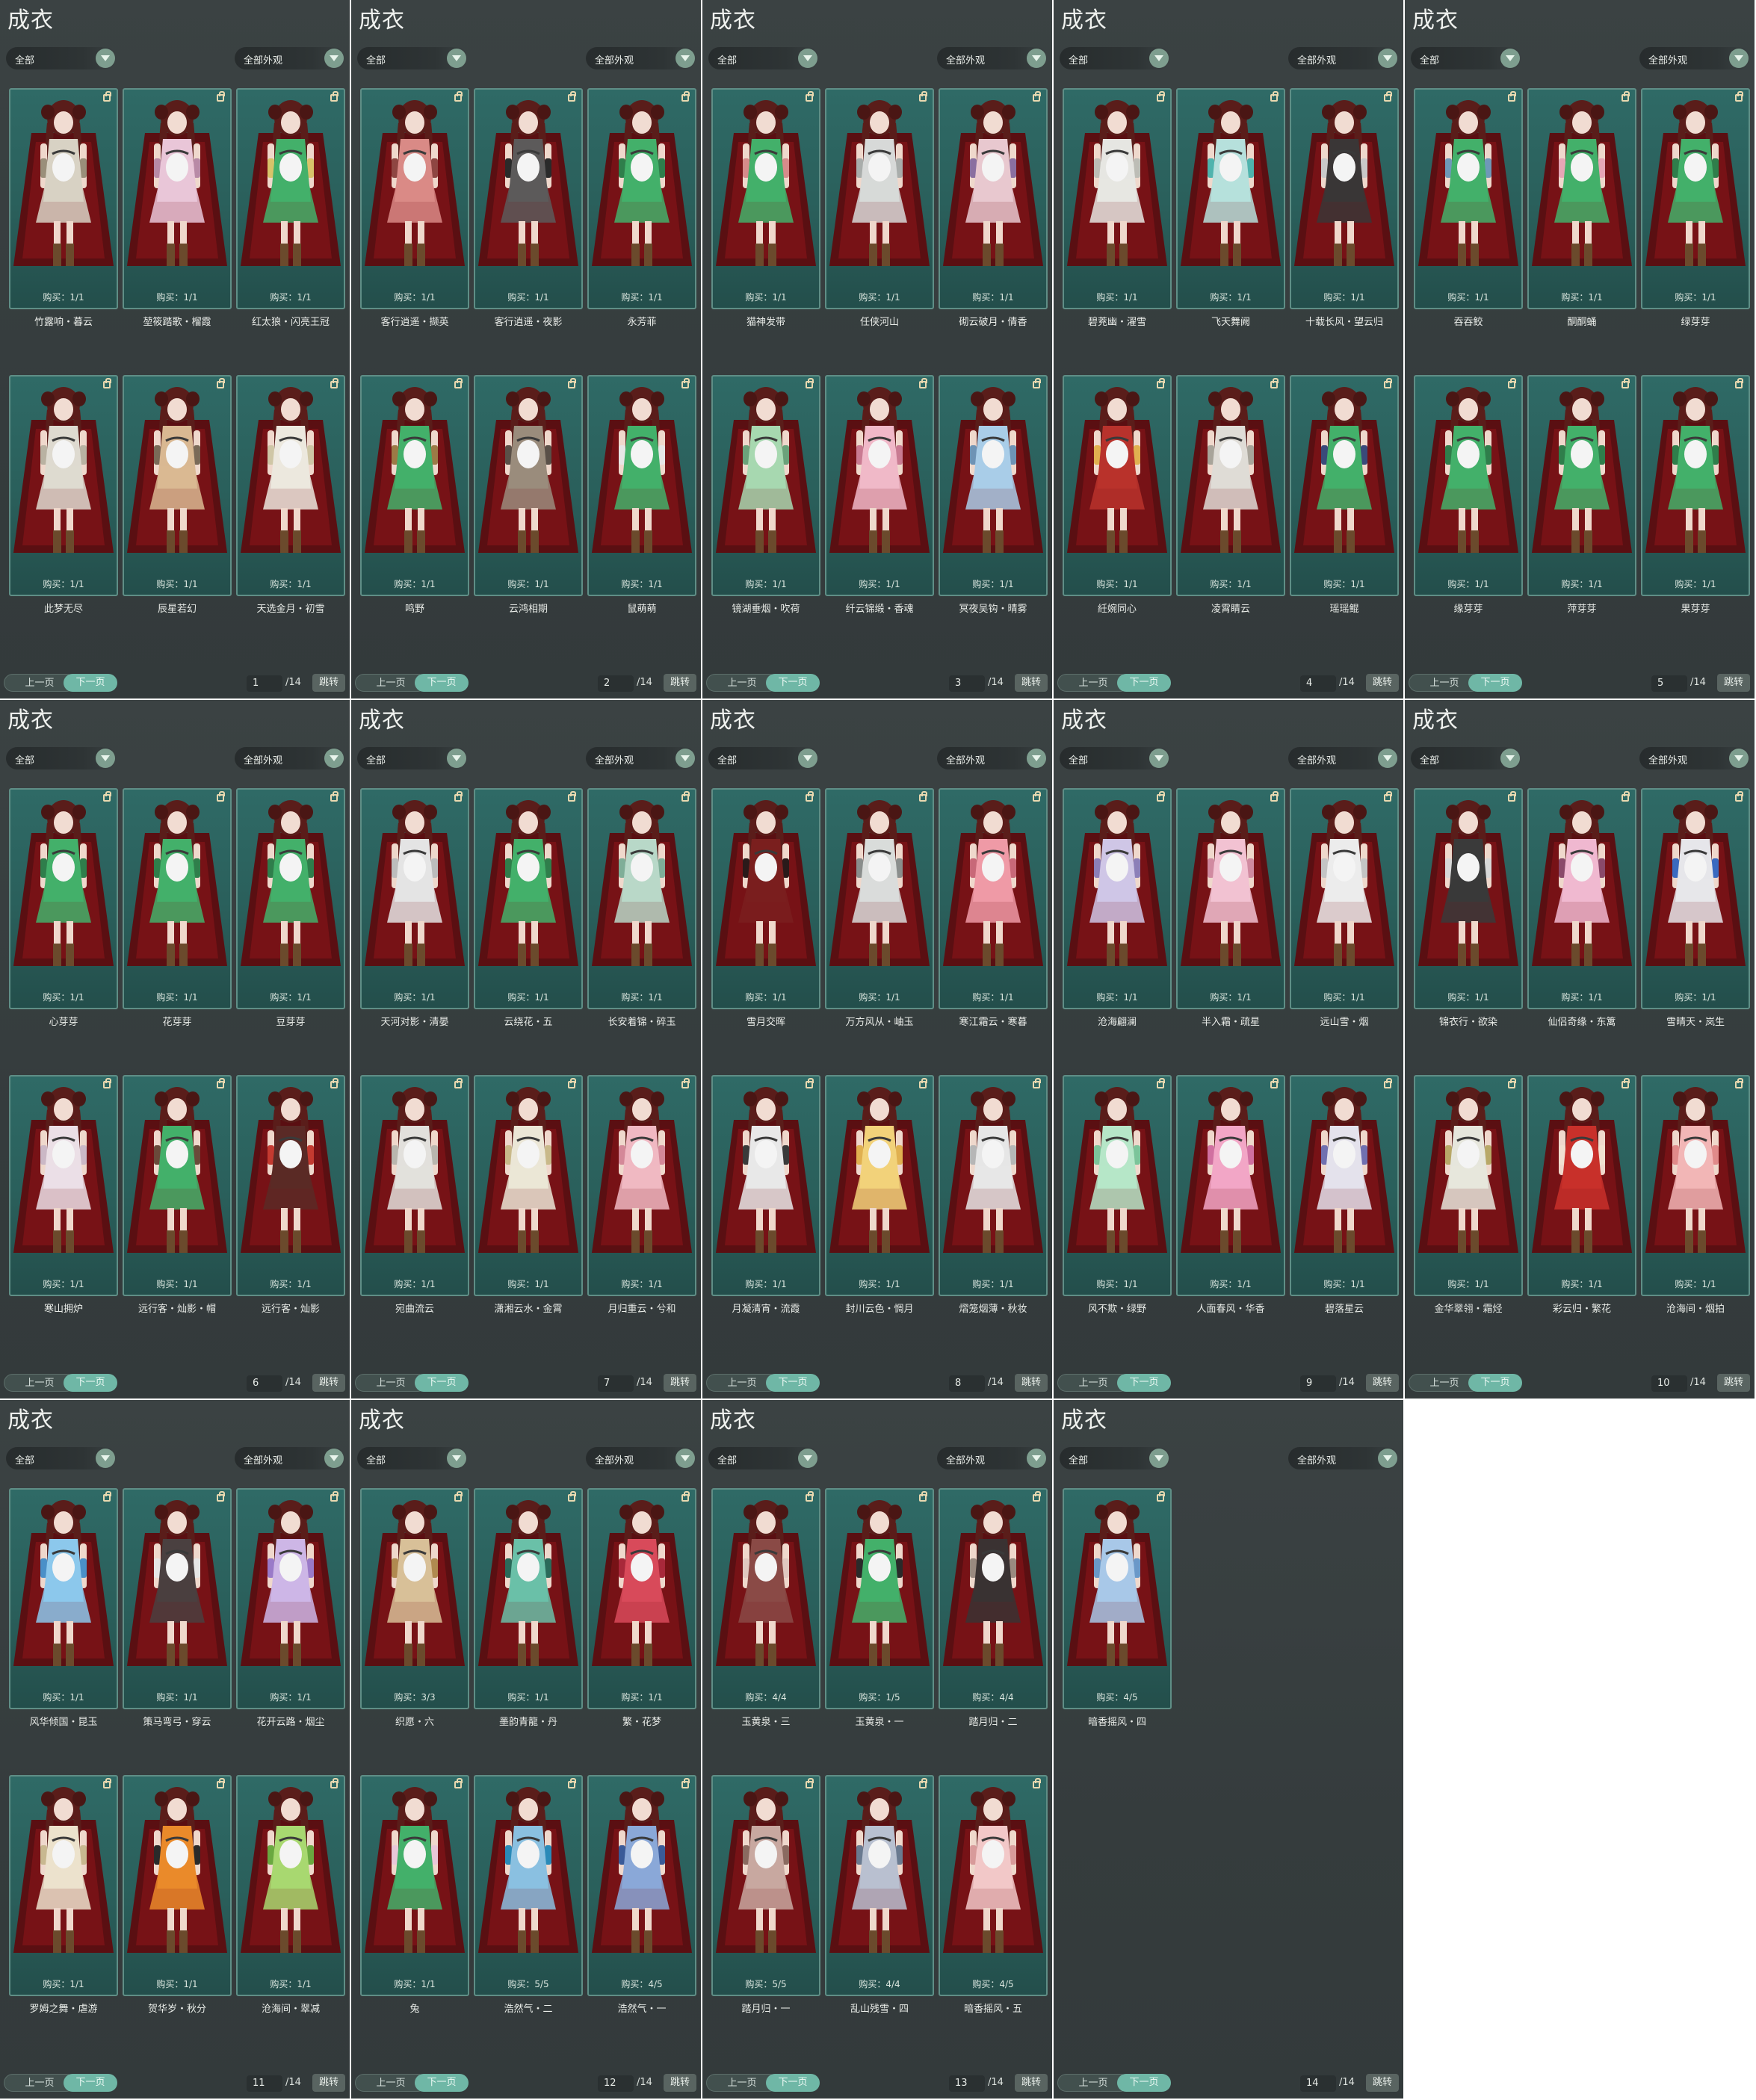  Describe the element at coordinates (264, 1384) in the screenshot. I see `page-number-input: 6` at that location.